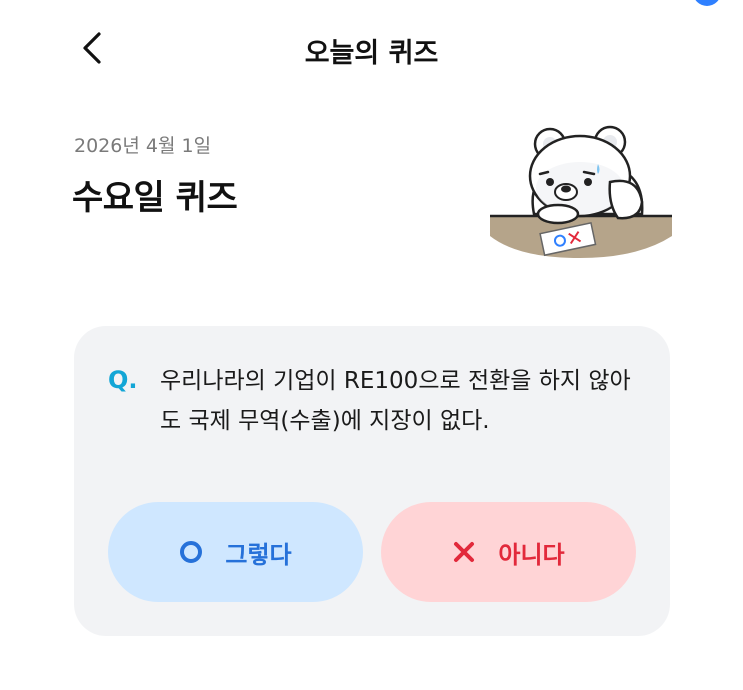 Image resolution: width=743 pixels, height=690 pixels. What do you see at coordinates (258, 554) in the screenshot?
I see `answer-yes-label: 그렇다` at bounding box center [258, 554].